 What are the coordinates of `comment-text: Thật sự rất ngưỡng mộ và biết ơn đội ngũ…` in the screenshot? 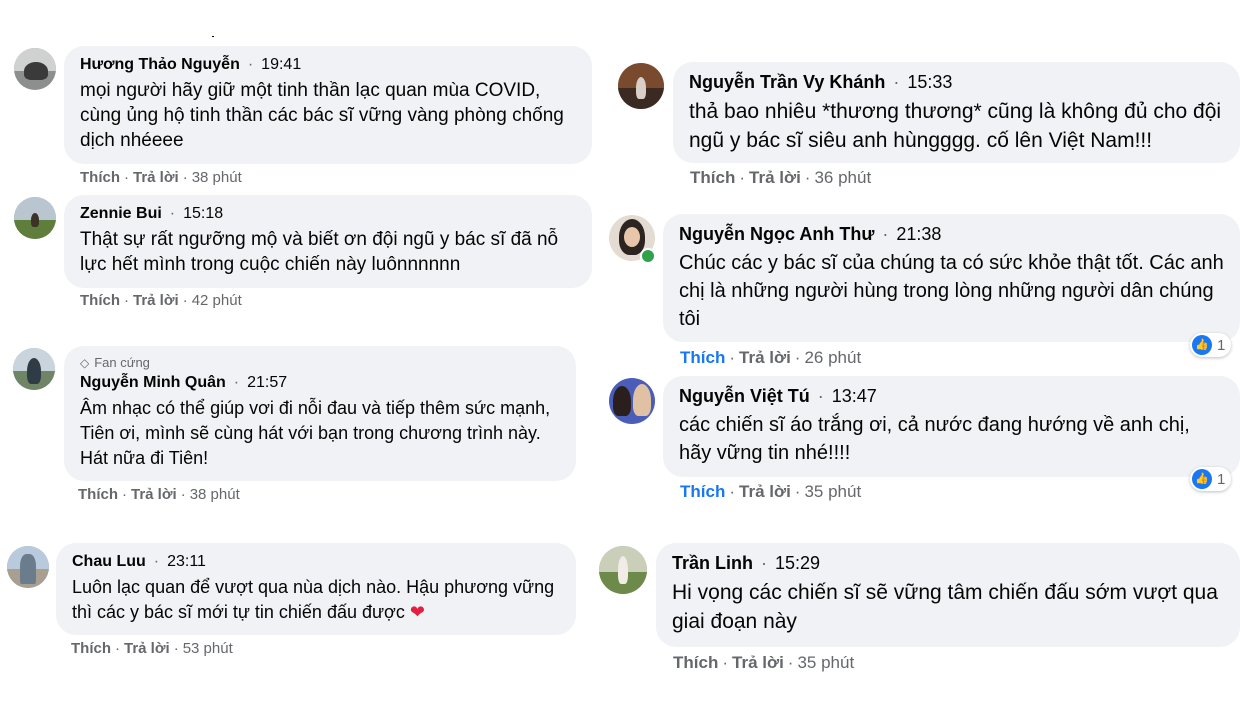 It's located at (319, 252).